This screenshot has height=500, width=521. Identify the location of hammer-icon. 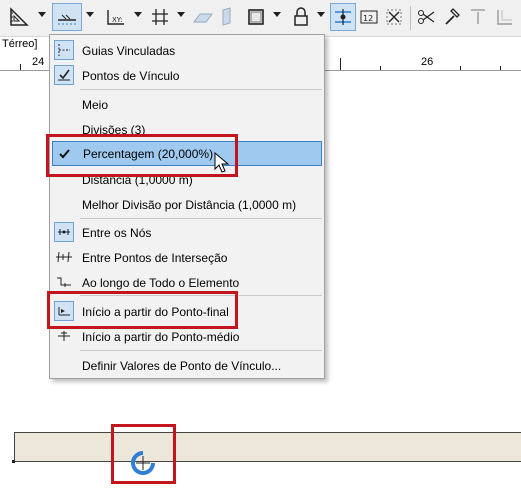
(452, 16).